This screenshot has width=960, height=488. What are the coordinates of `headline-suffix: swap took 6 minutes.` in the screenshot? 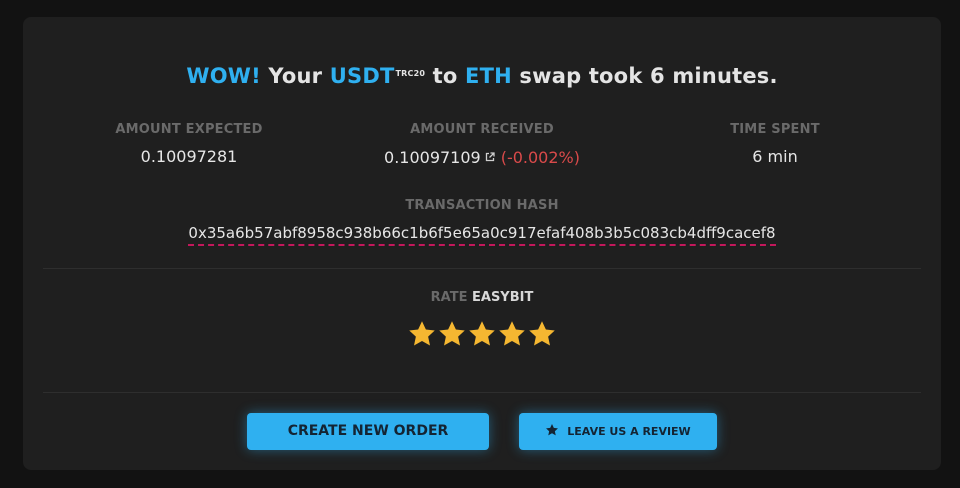 It's located at (648, 76).